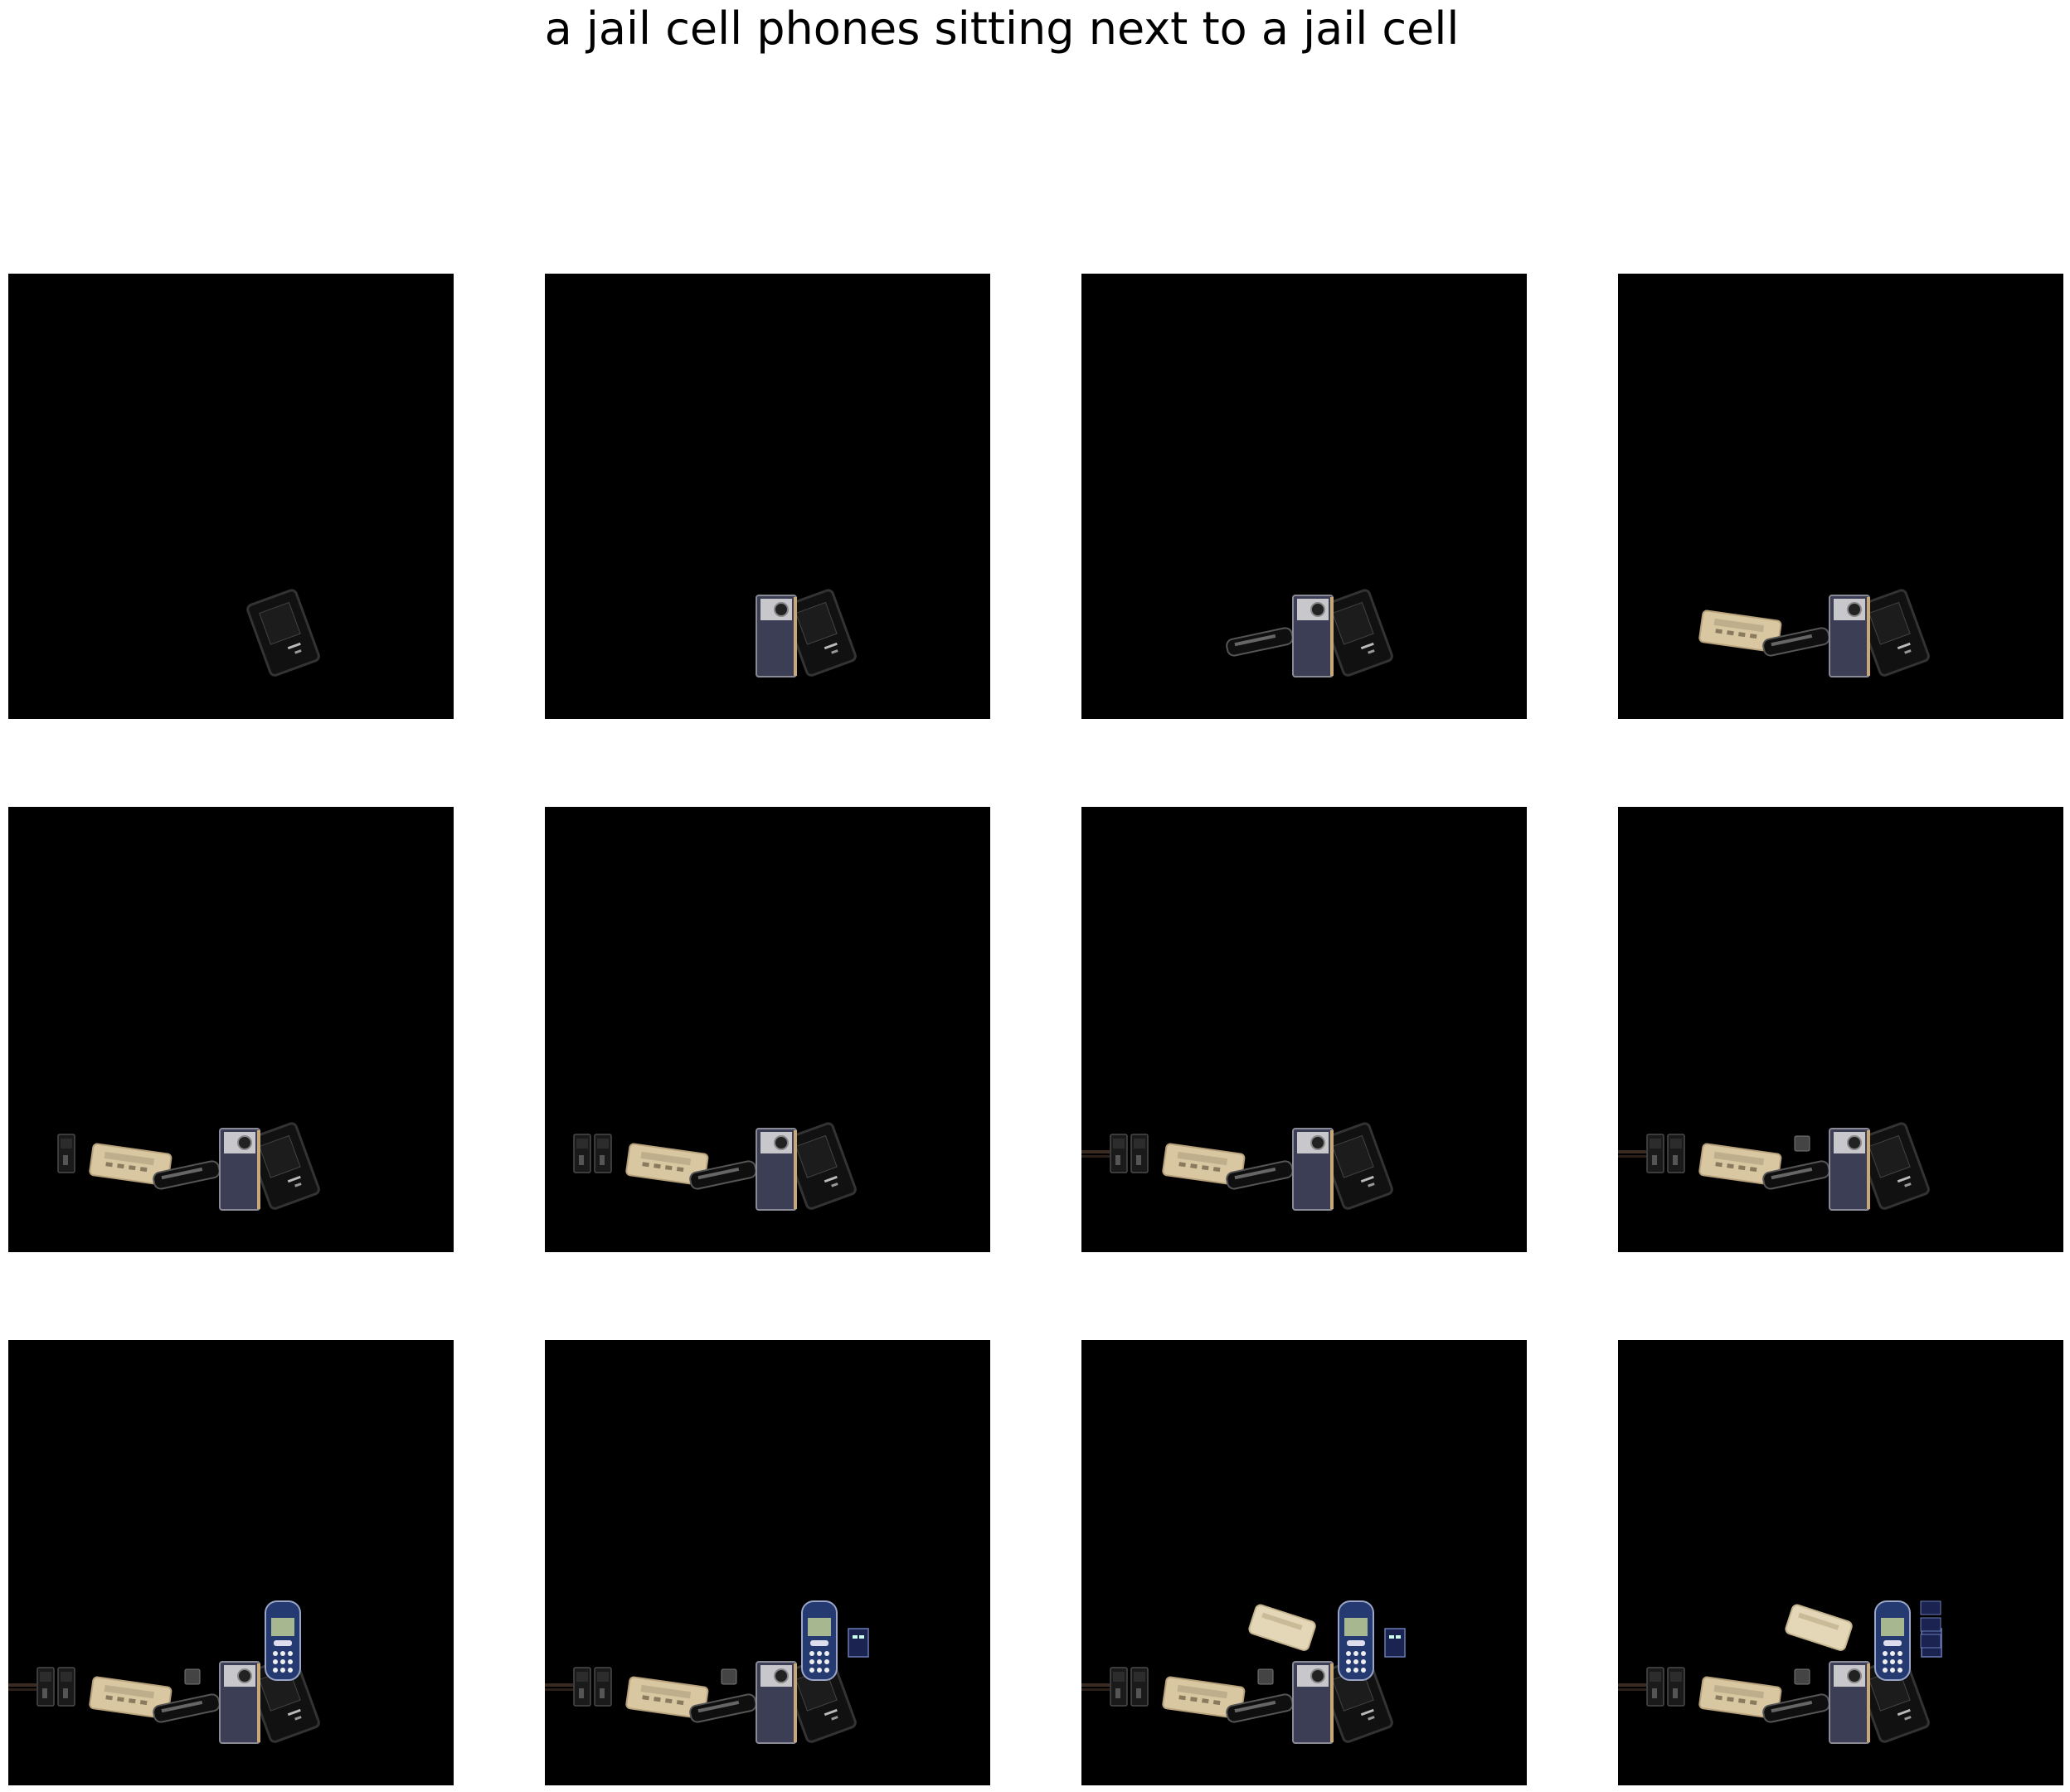 This screenshot has height=1792, width=2070. What do you see at coordinates (1260, 642) in the screenshot?
I see `black-slider-phone` at bounding box center [1260, 642].